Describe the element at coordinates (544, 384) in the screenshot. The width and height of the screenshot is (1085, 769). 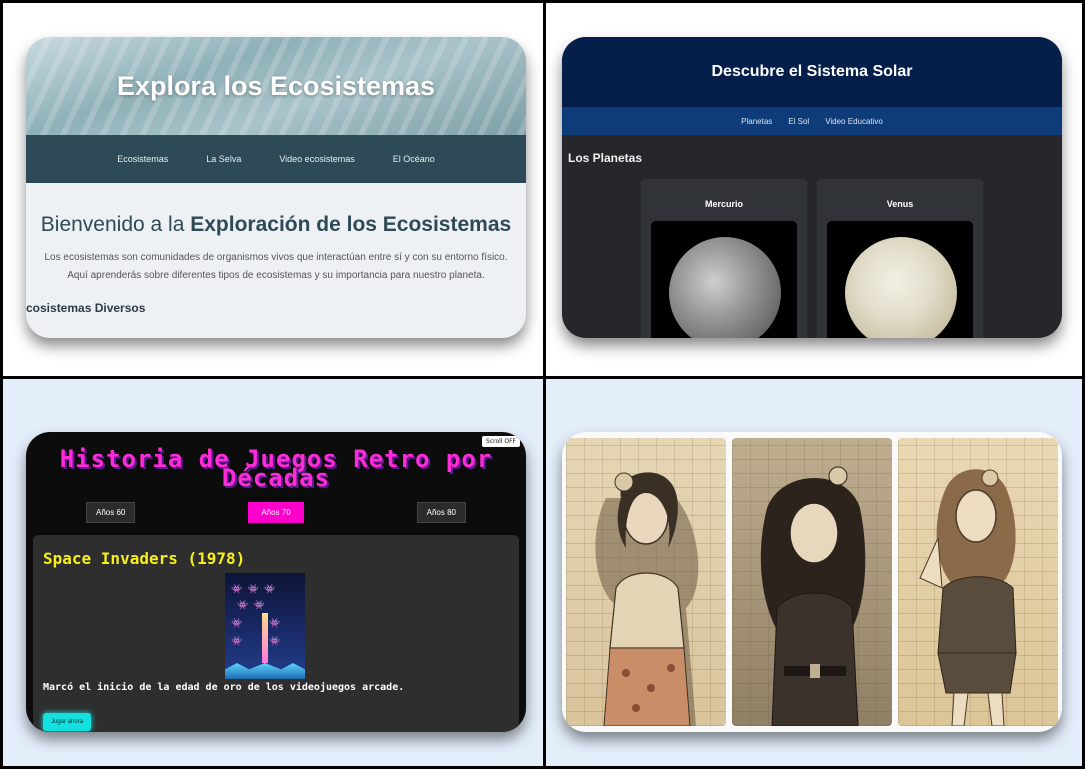
I see `grid-divider-vertical` at that location.